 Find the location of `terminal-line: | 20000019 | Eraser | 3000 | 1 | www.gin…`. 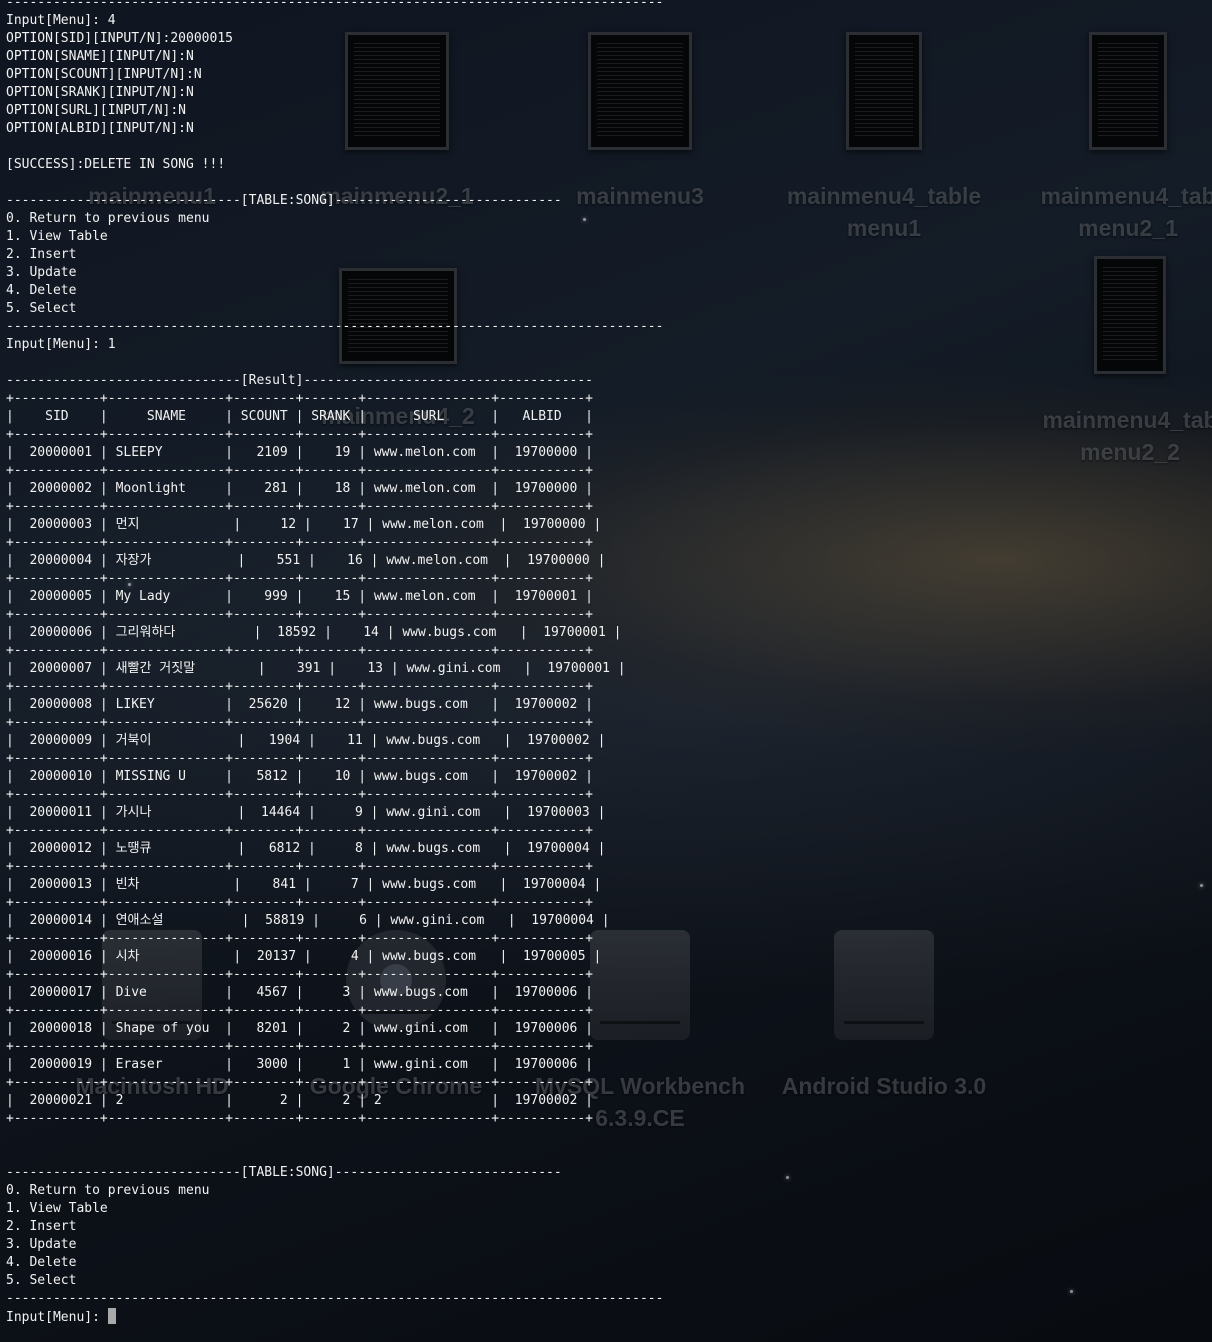

terminal-line: | 20000019 | Eraser | 3000 | 1 | www.gin… is located at coordinates (299, 1064).